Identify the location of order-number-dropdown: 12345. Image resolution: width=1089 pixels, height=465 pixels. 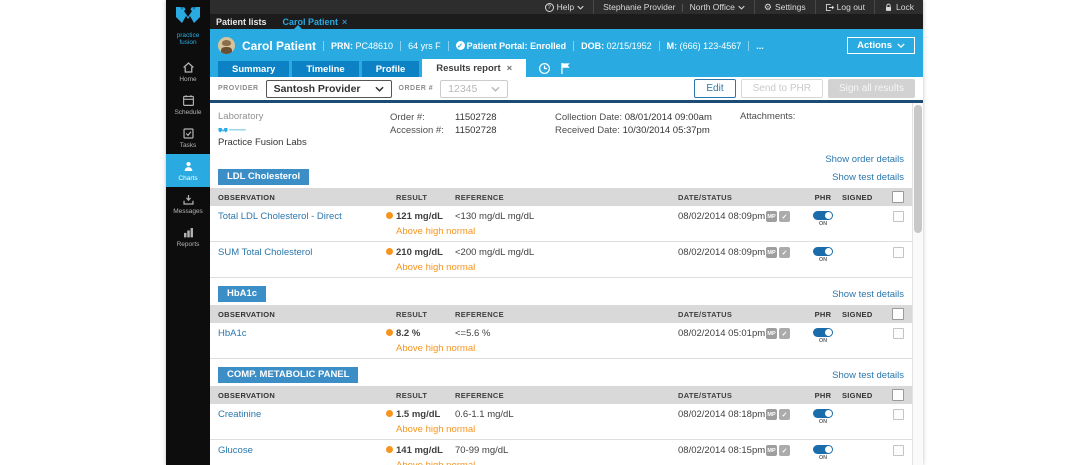
(474, 88).